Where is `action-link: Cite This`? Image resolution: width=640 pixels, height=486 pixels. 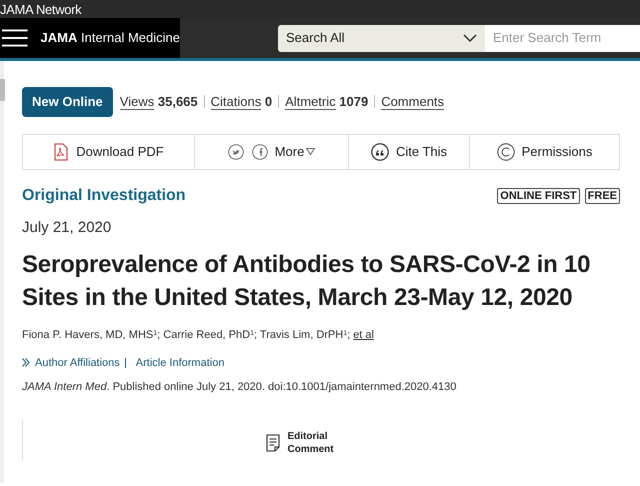
action-link: Cite This is located at coordinates (422, 152).